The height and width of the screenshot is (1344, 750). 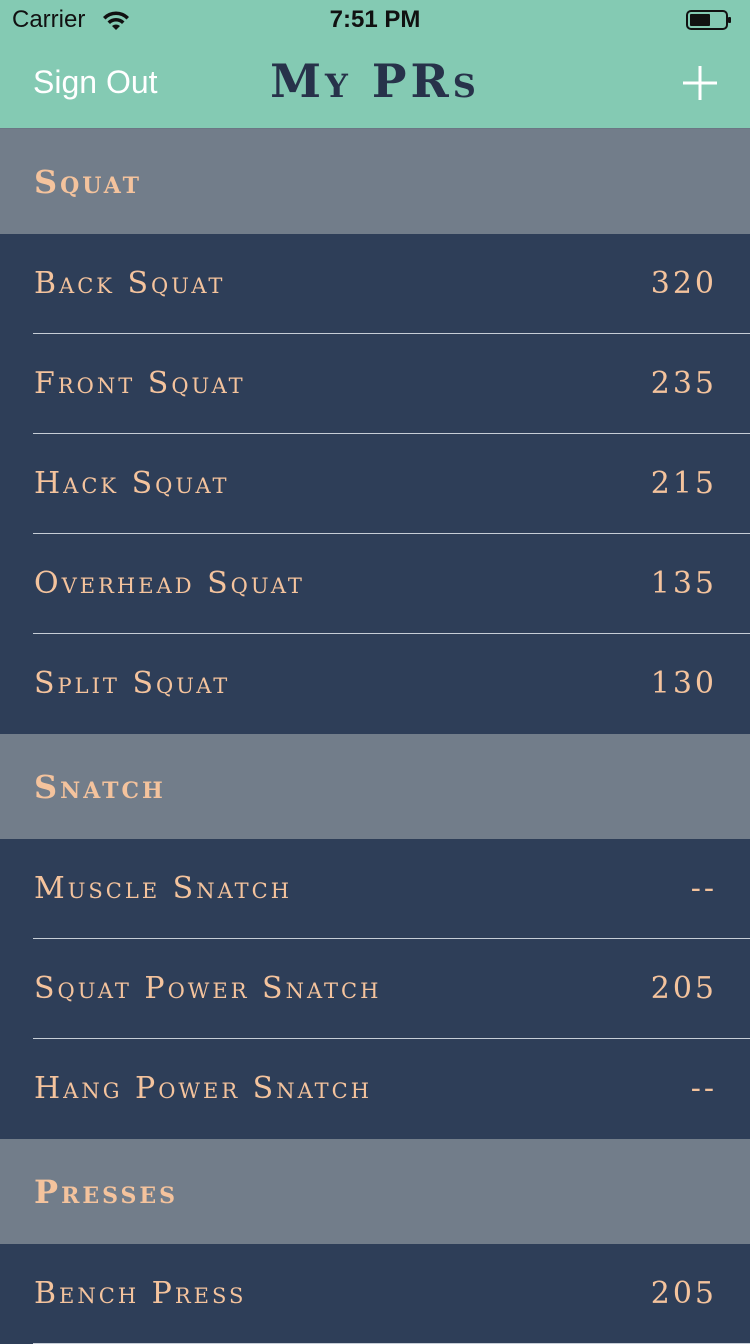 What do you see at coordinates (375, 181) in the screenshot?
I see `section-header-squat: Squat` at bounding box center [375, 181].